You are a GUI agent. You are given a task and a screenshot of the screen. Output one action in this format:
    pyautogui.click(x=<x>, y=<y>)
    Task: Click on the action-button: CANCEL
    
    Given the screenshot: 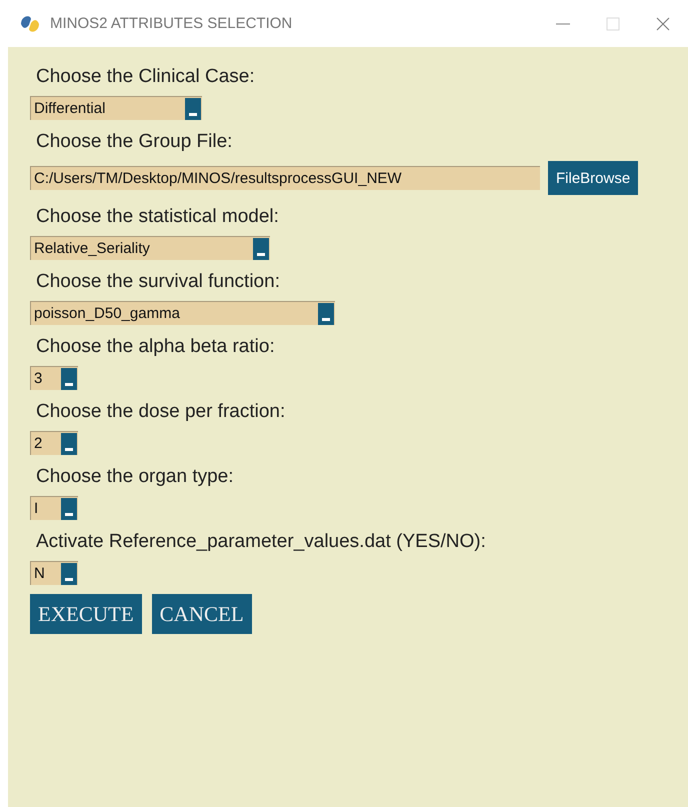 What is the action you would take?
    pyautogui.click(x=202, y=614)
    